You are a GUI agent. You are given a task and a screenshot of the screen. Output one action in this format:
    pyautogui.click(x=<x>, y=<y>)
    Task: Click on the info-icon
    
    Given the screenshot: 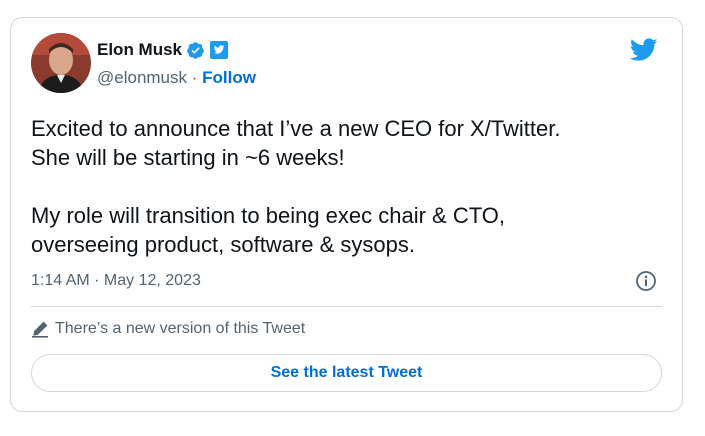 What is the action you would take?
    pyautogui.click(x=646, y=281)
    